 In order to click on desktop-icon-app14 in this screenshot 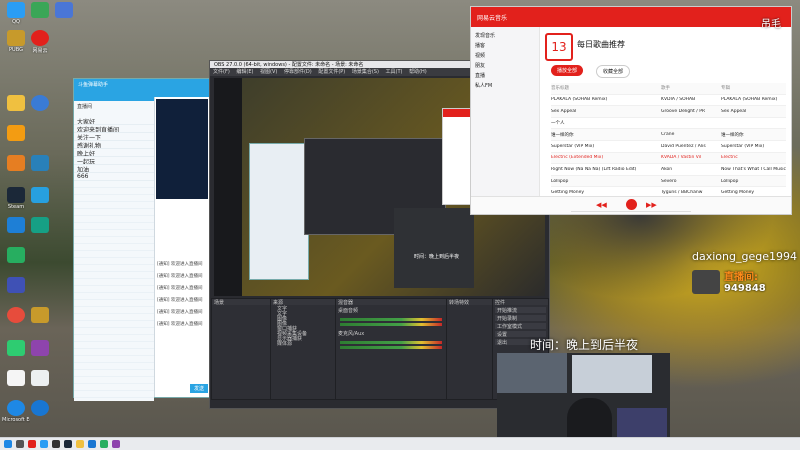, I will do `click(40, 408)`.